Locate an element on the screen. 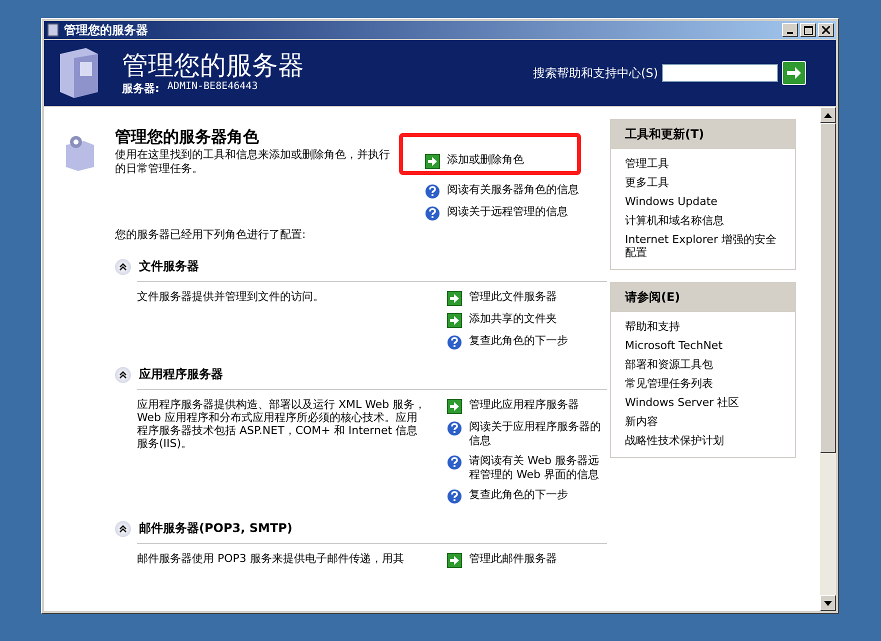  maximize-button is located at coordinates (808, 30).